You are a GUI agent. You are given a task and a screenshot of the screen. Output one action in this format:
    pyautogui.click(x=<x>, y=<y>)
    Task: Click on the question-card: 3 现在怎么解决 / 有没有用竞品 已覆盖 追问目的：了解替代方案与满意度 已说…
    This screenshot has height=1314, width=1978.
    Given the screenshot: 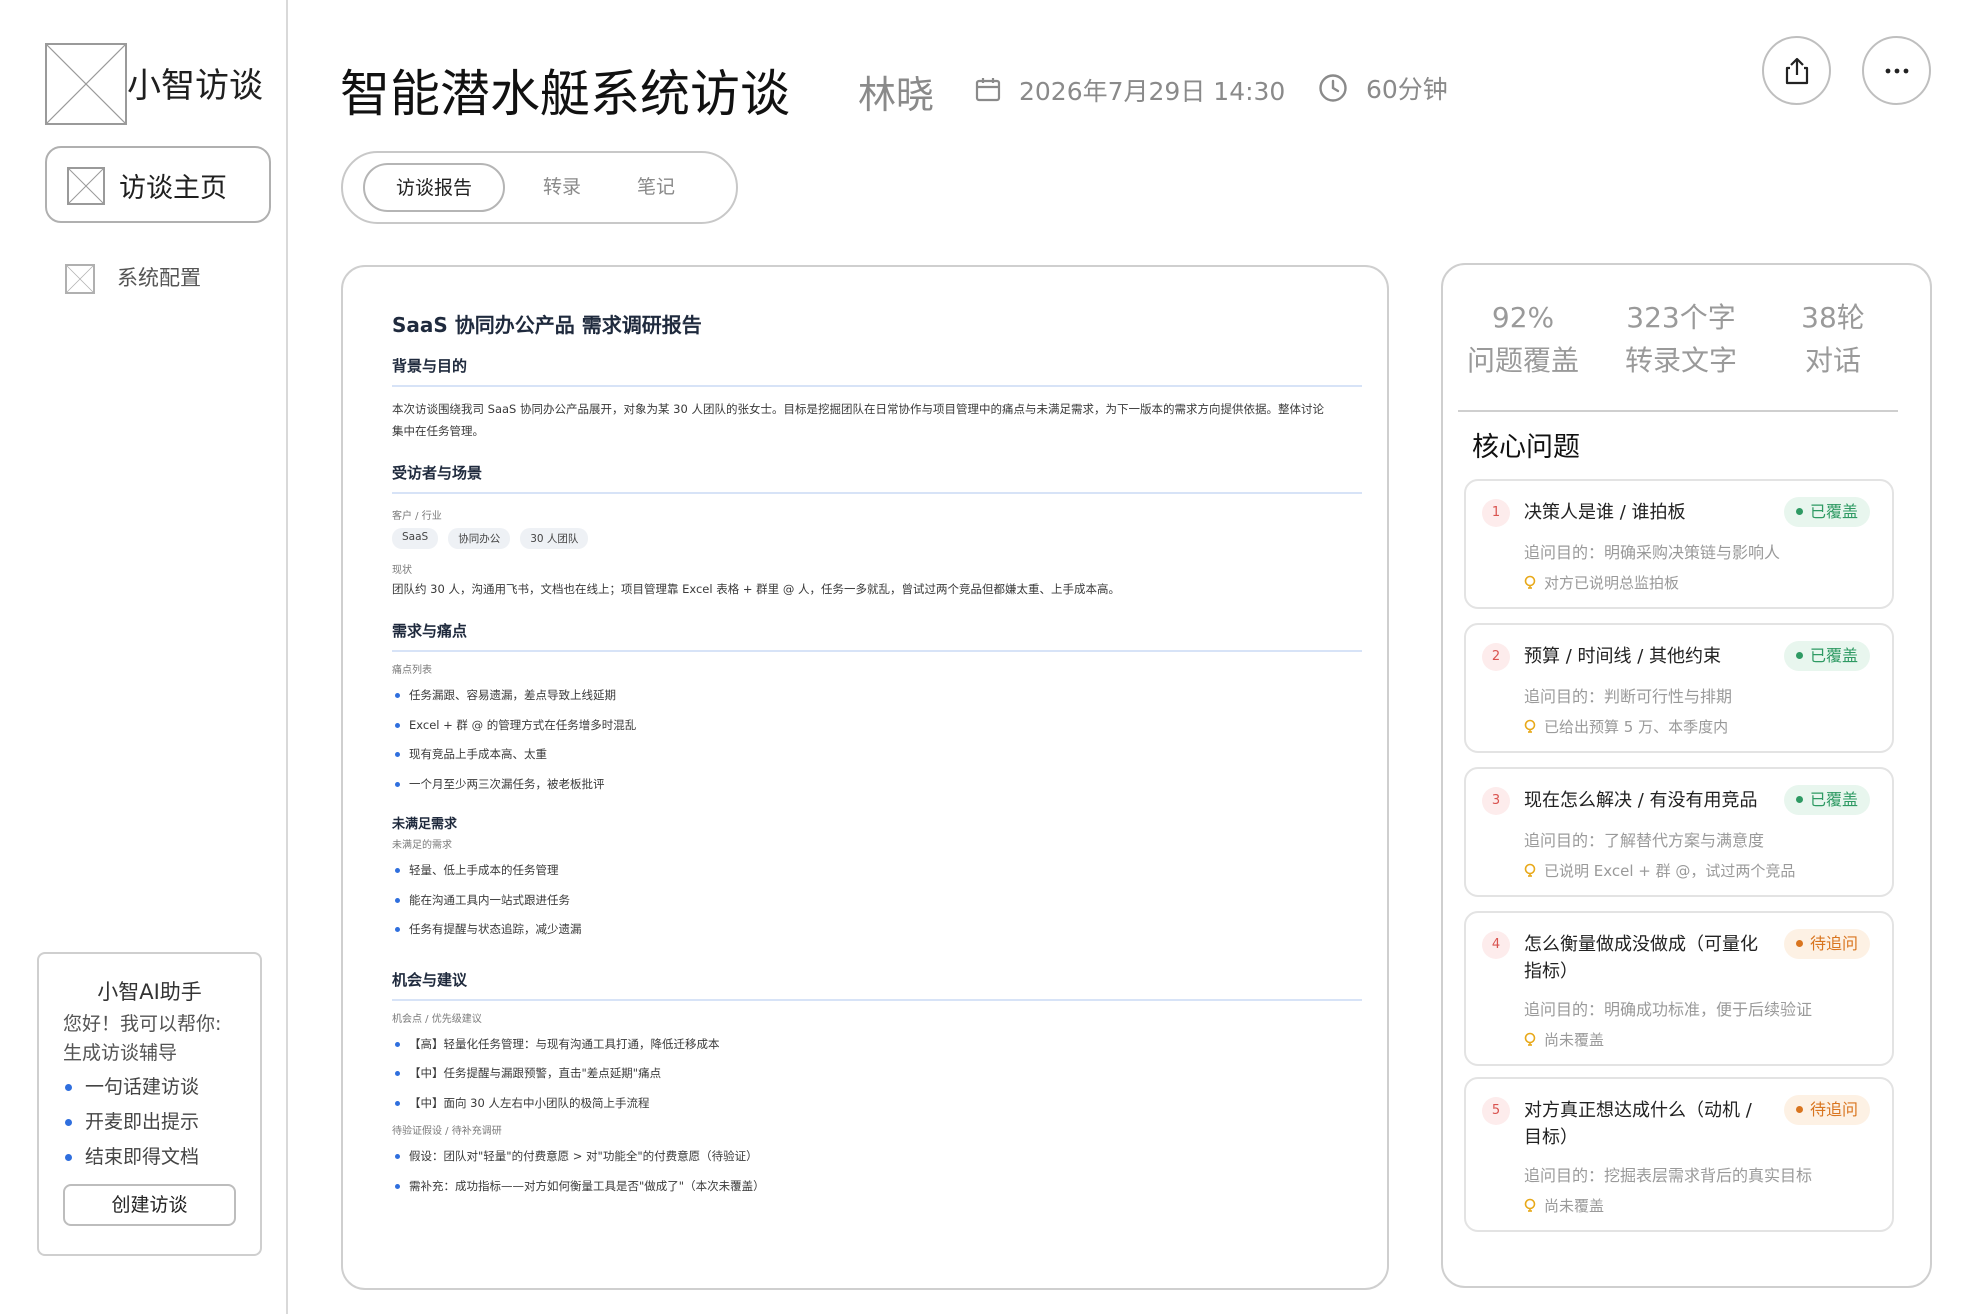 What is the action you would take?
    pyautogui.click(x=1679, y=832)
    